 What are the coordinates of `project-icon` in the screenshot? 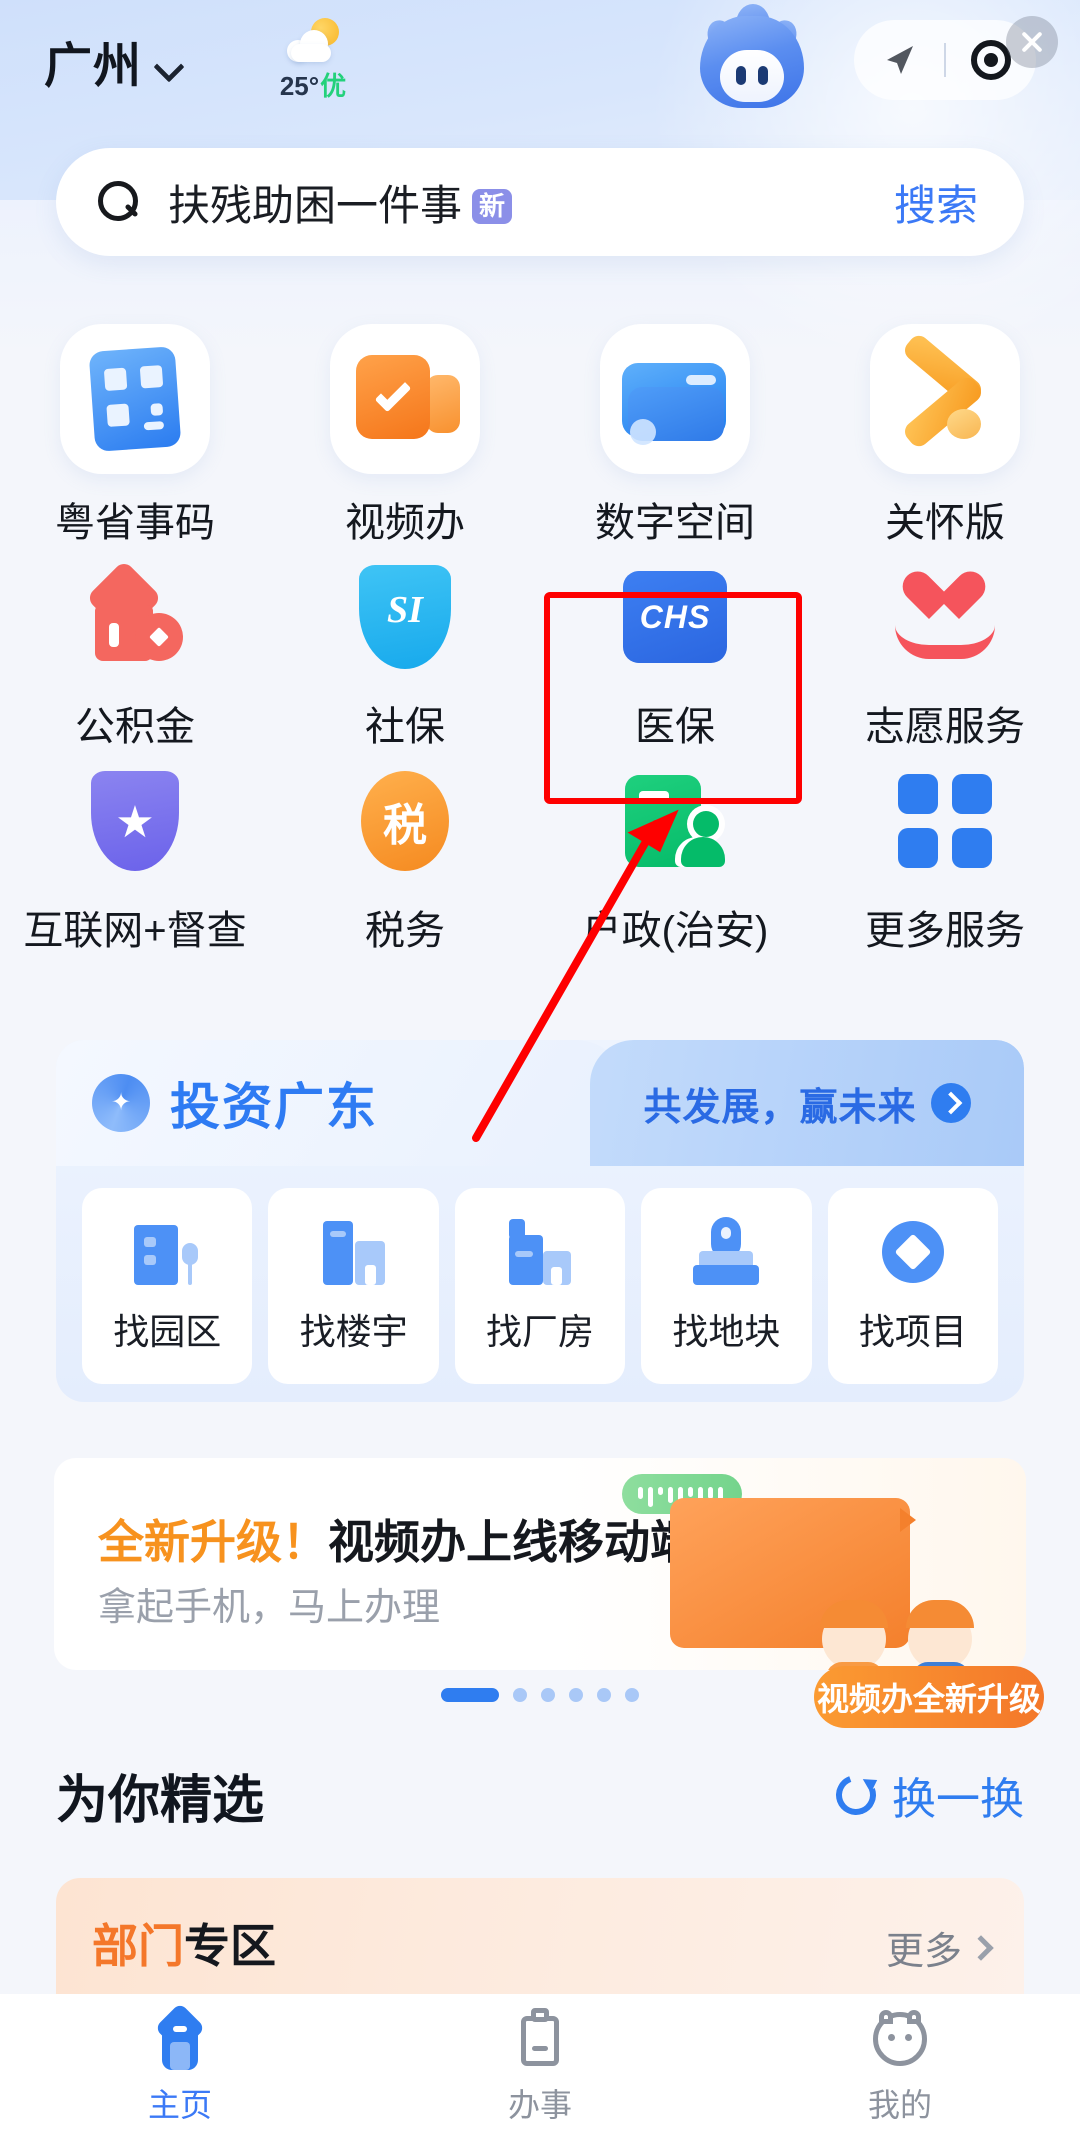 It's located at (913, 1252).